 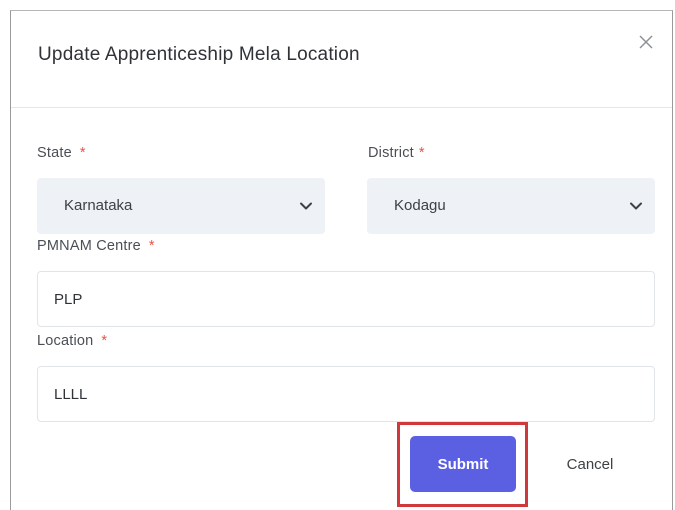 I want to click on modal-title: Update Apprenticeship Mela Location, so click(x=199, y=54).